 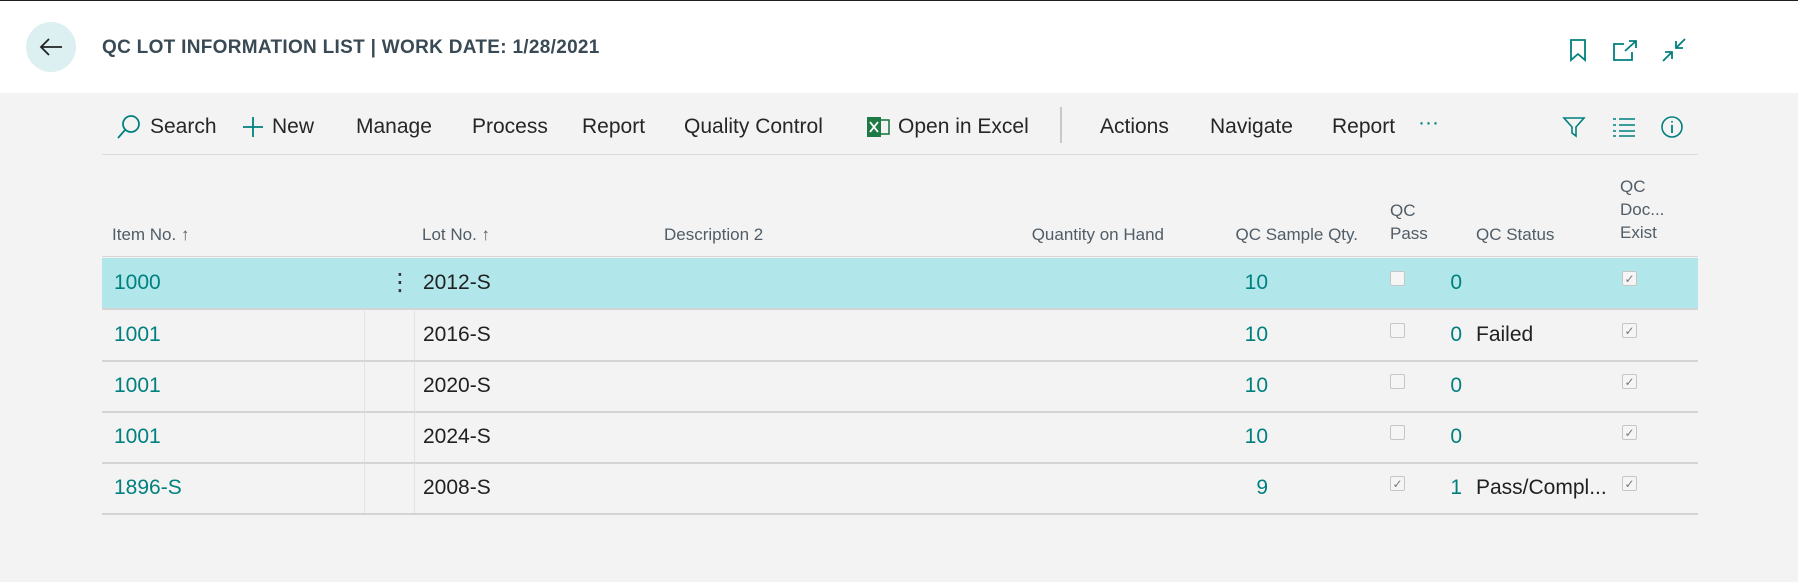 What do you see at coordinates (523, 437) in the screenshot?
I see `lot-no-cell: 2024-S` at bounding box center [523, 437].